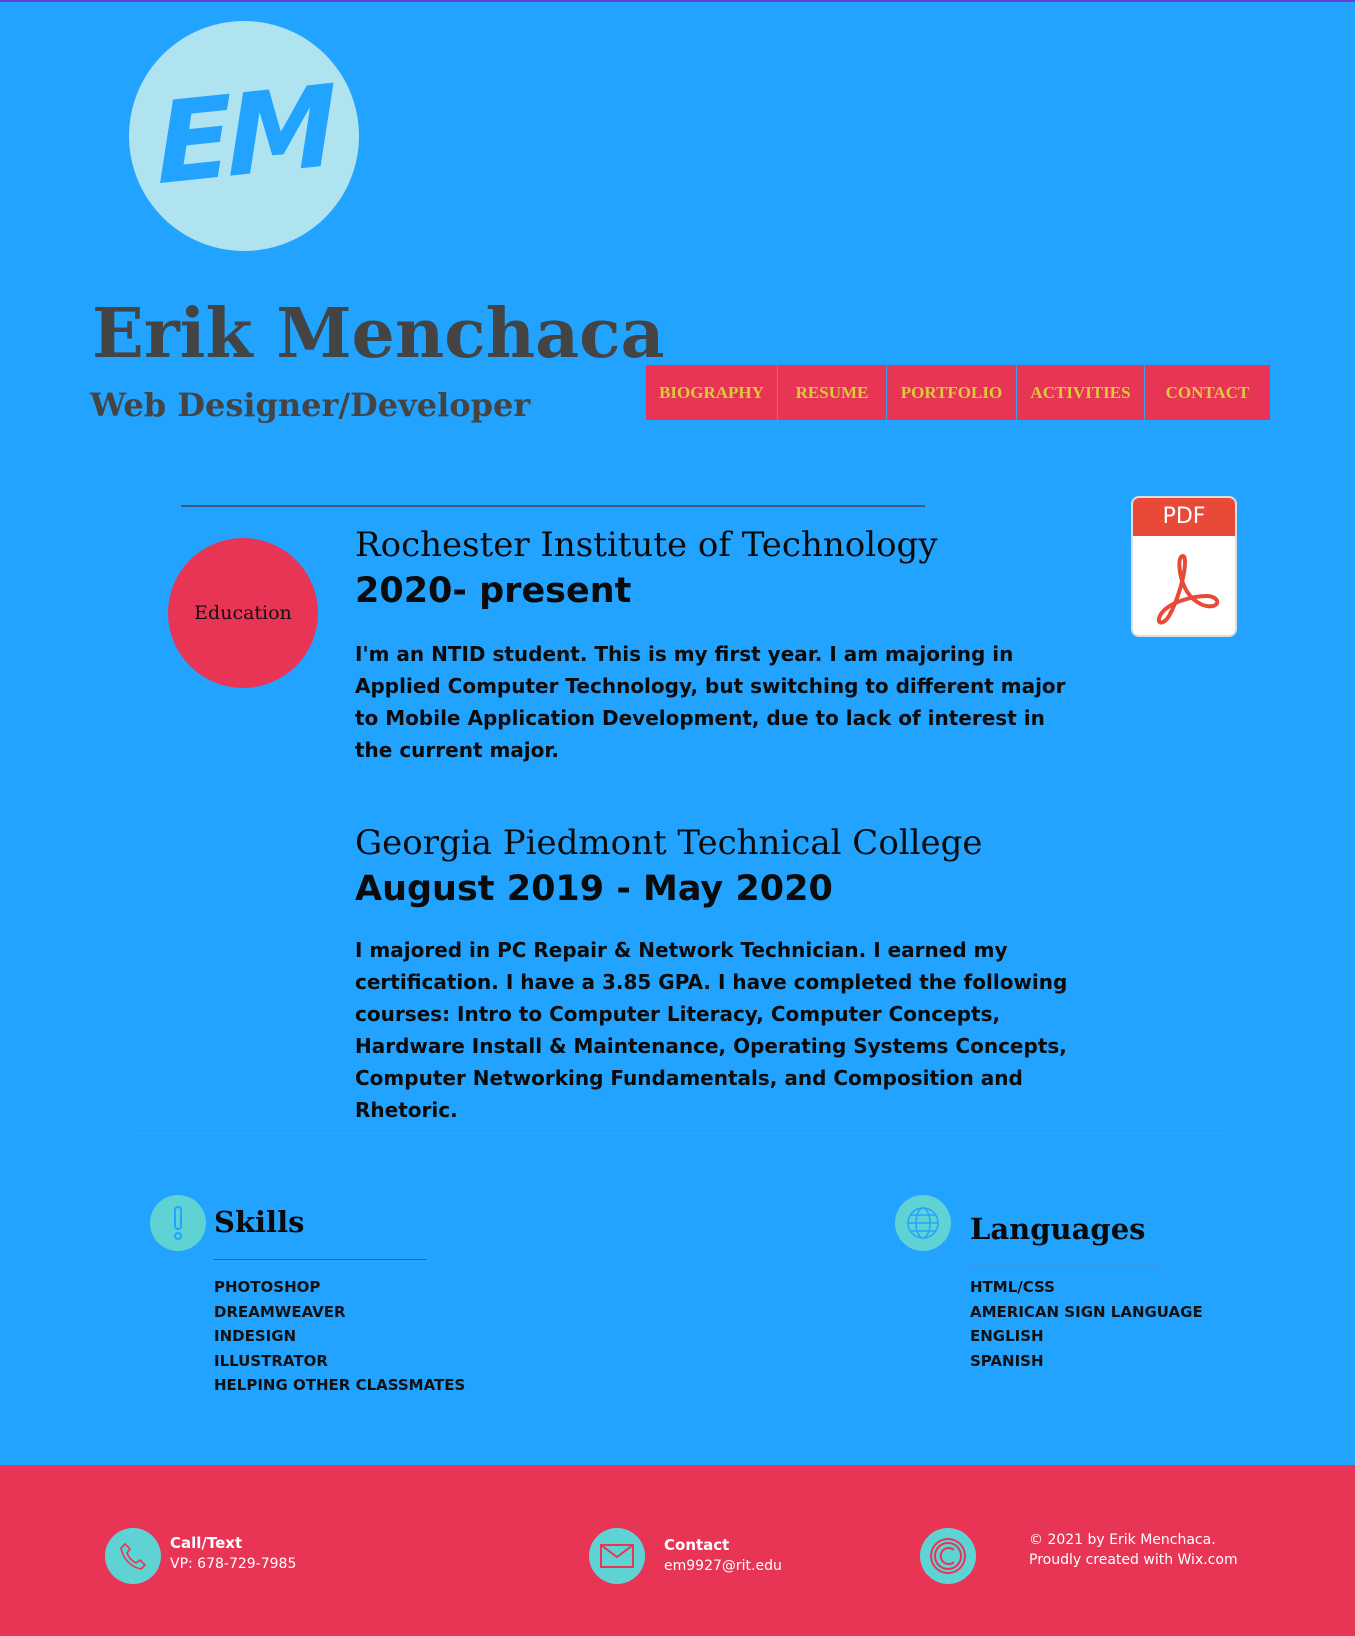 Image resolution: width=1355 pixels, height=1636 pixels. I want to click on school-dates: 2020- present, so click(493, 591).